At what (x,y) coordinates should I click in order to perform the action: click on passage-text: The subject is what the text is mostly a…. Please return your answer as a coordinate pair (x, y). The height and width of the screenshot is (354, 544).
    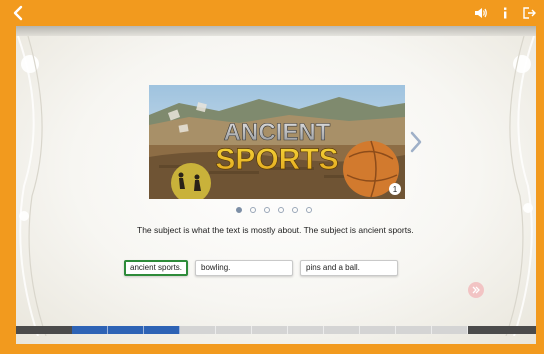
    Looking at the image, I should click on (275, 230).